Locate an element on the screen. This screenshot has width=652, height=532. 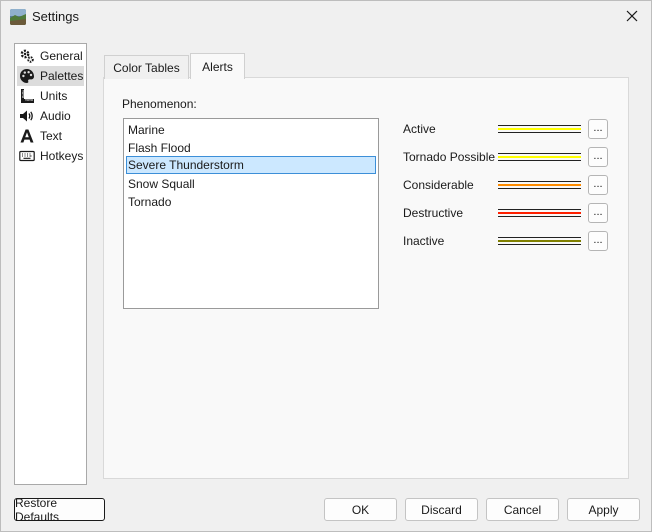
sidebar-item-label: Audio is located at coordinates (55, 116).